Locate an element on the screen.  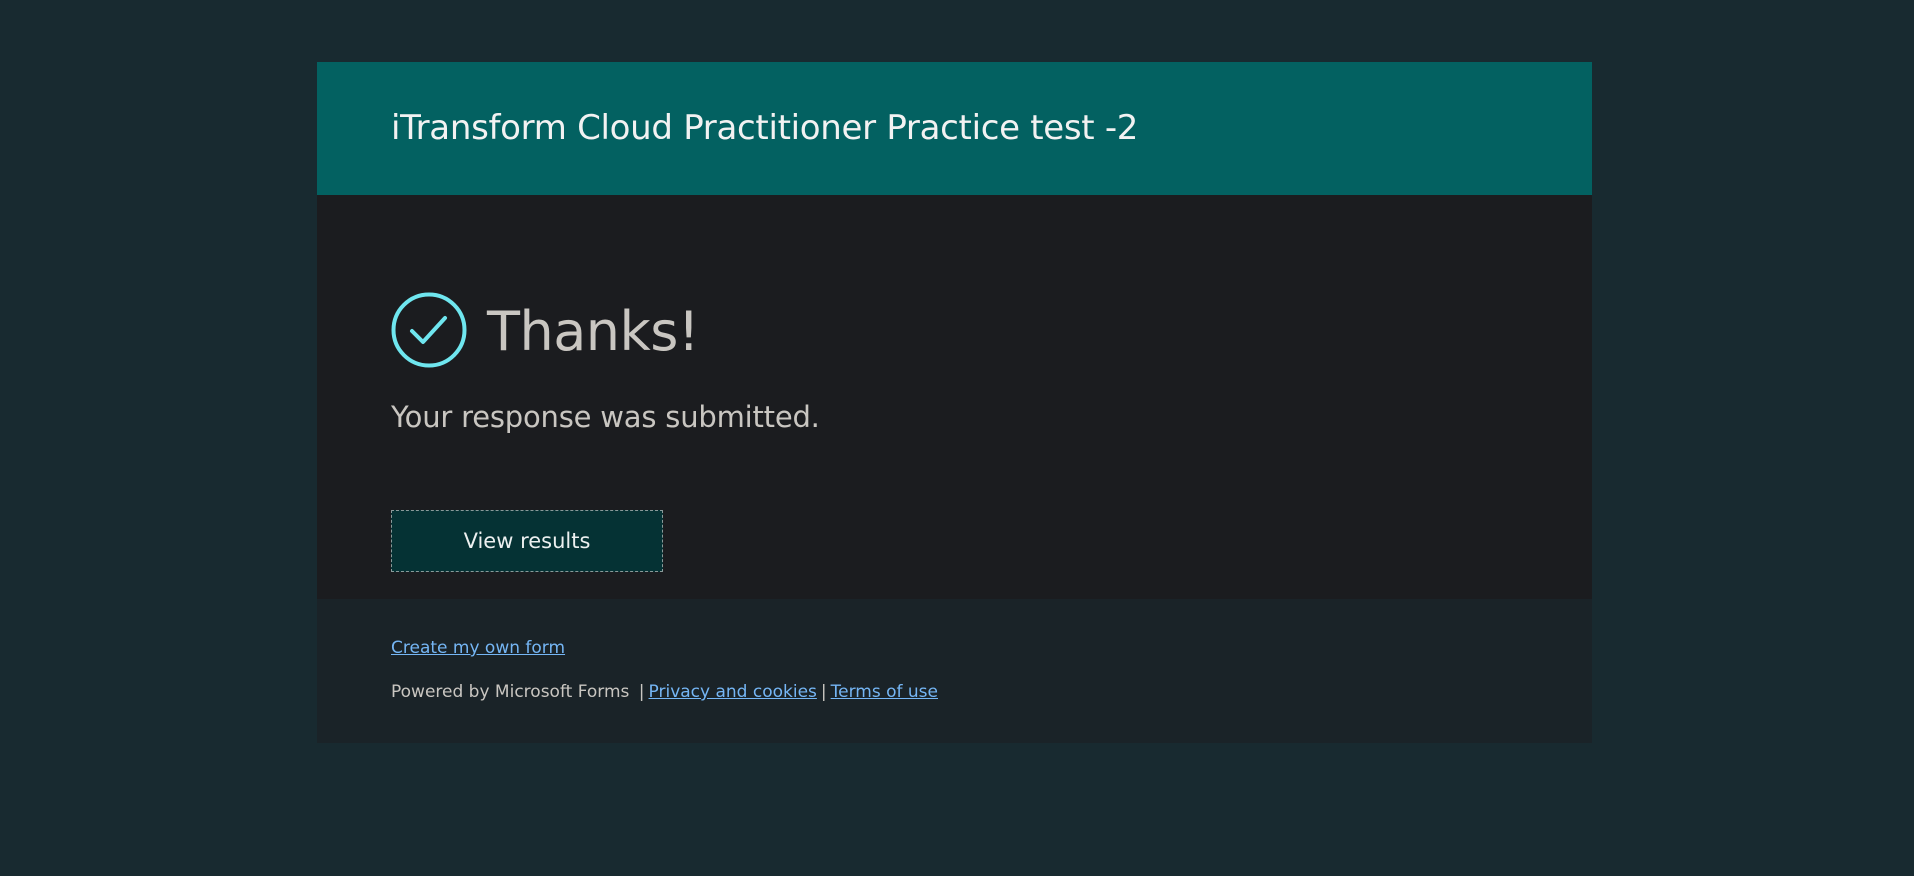
create-my-own-form-link: Create my own form is located at coordinates (478, 648).